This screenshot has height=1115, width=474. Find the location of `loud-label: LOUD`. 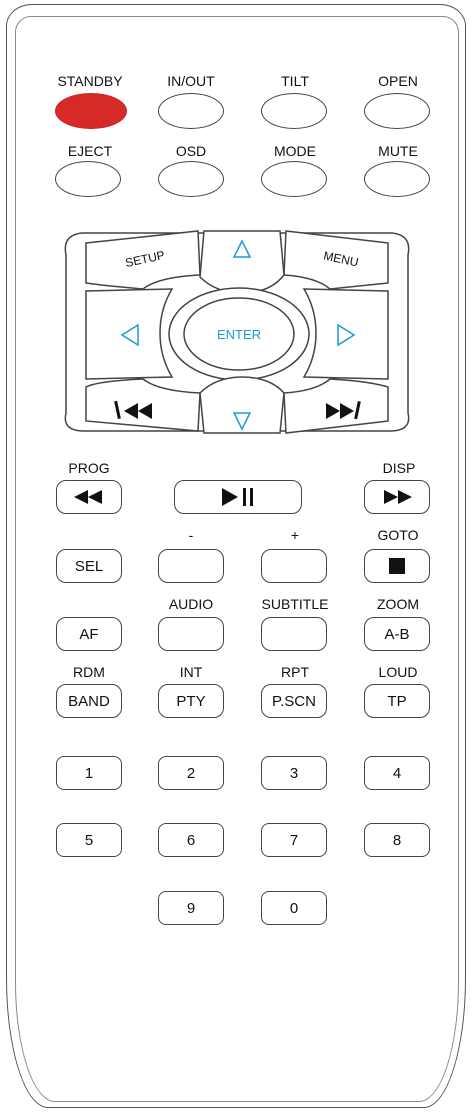

loud-label: LOUD is located at coordinates (398, 672).